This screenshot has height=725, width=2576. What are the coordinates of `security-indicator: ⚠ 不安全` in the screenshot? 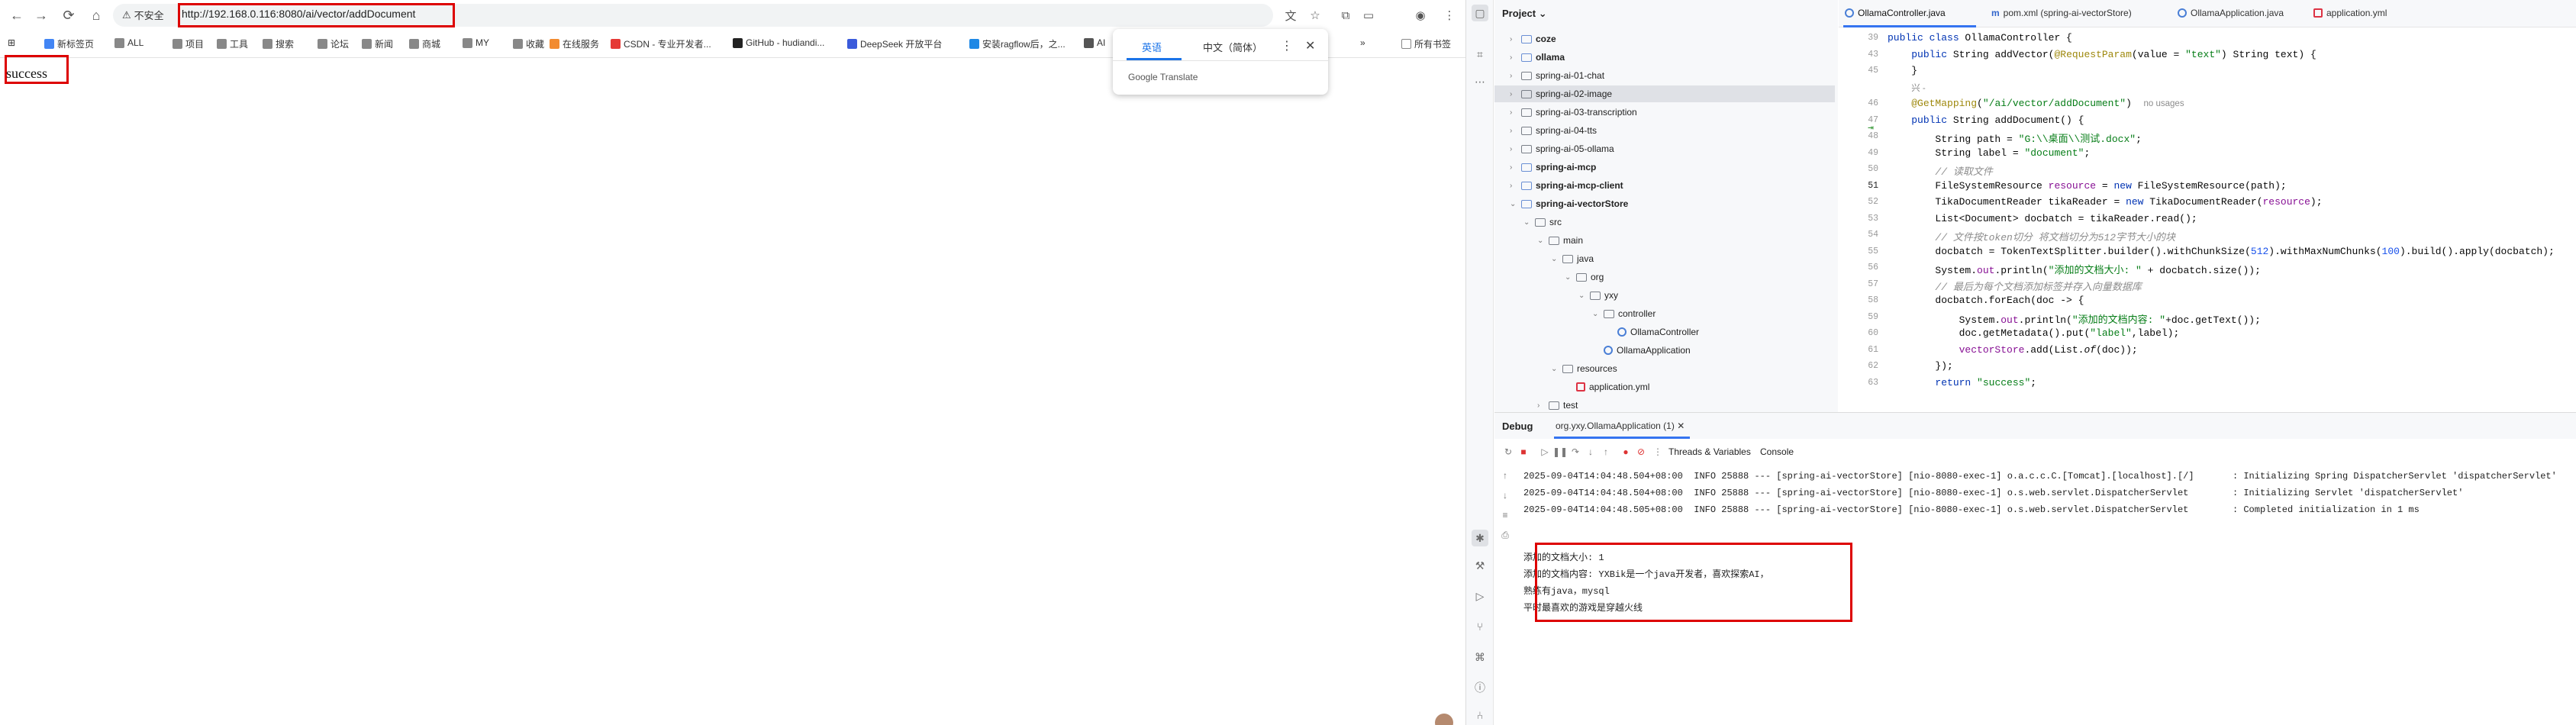 It's located at (143, 15).